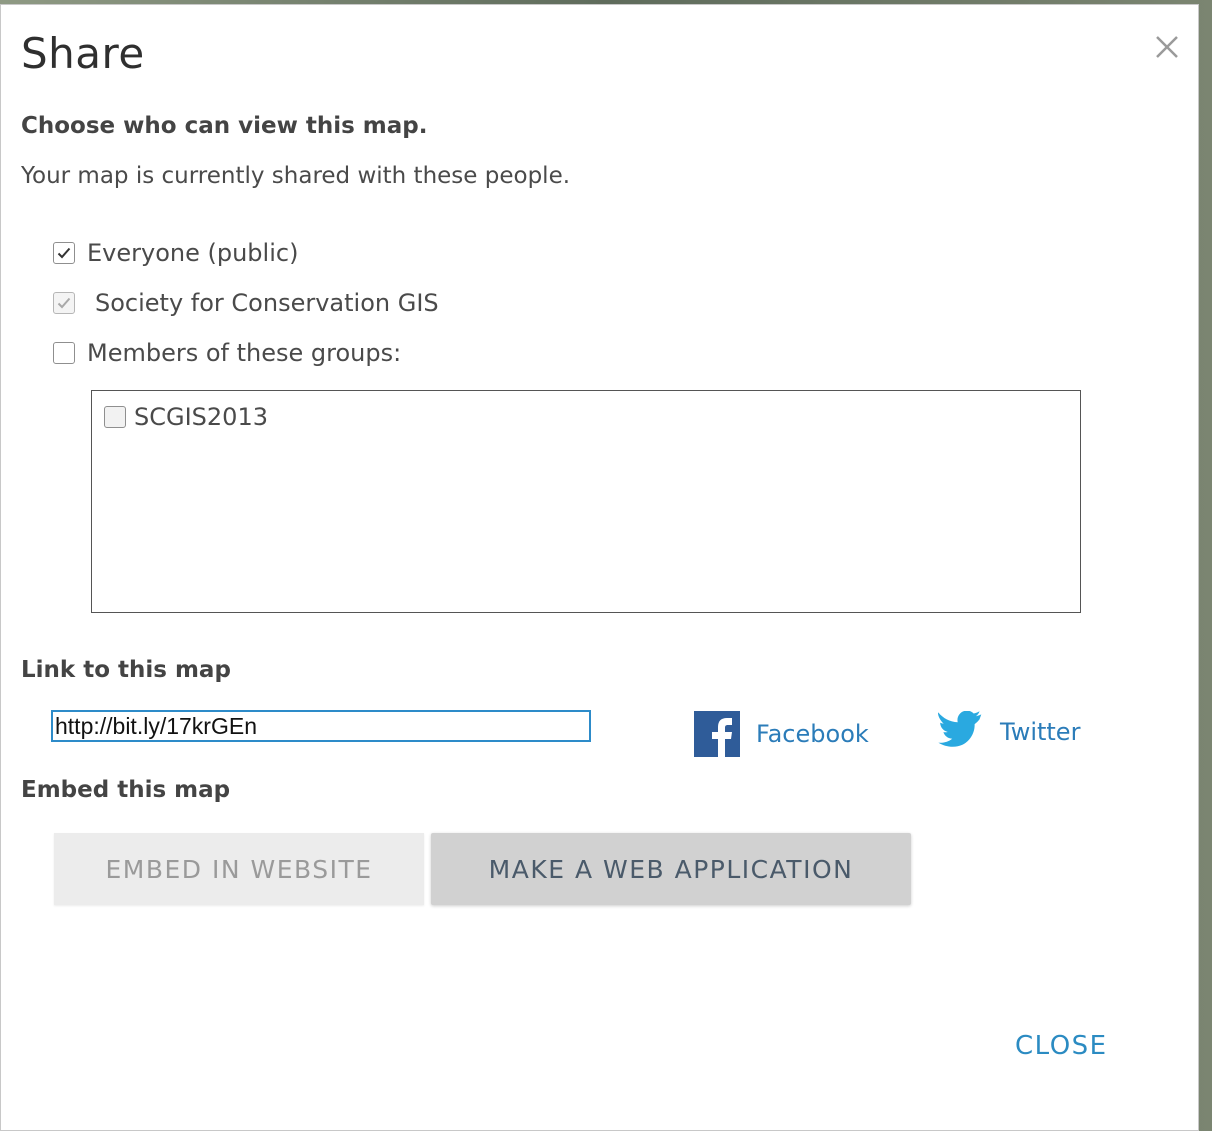 This screenshot has height=1131, width=1212. I want to click on group-item: SCGIS2013, so click(186, 417).